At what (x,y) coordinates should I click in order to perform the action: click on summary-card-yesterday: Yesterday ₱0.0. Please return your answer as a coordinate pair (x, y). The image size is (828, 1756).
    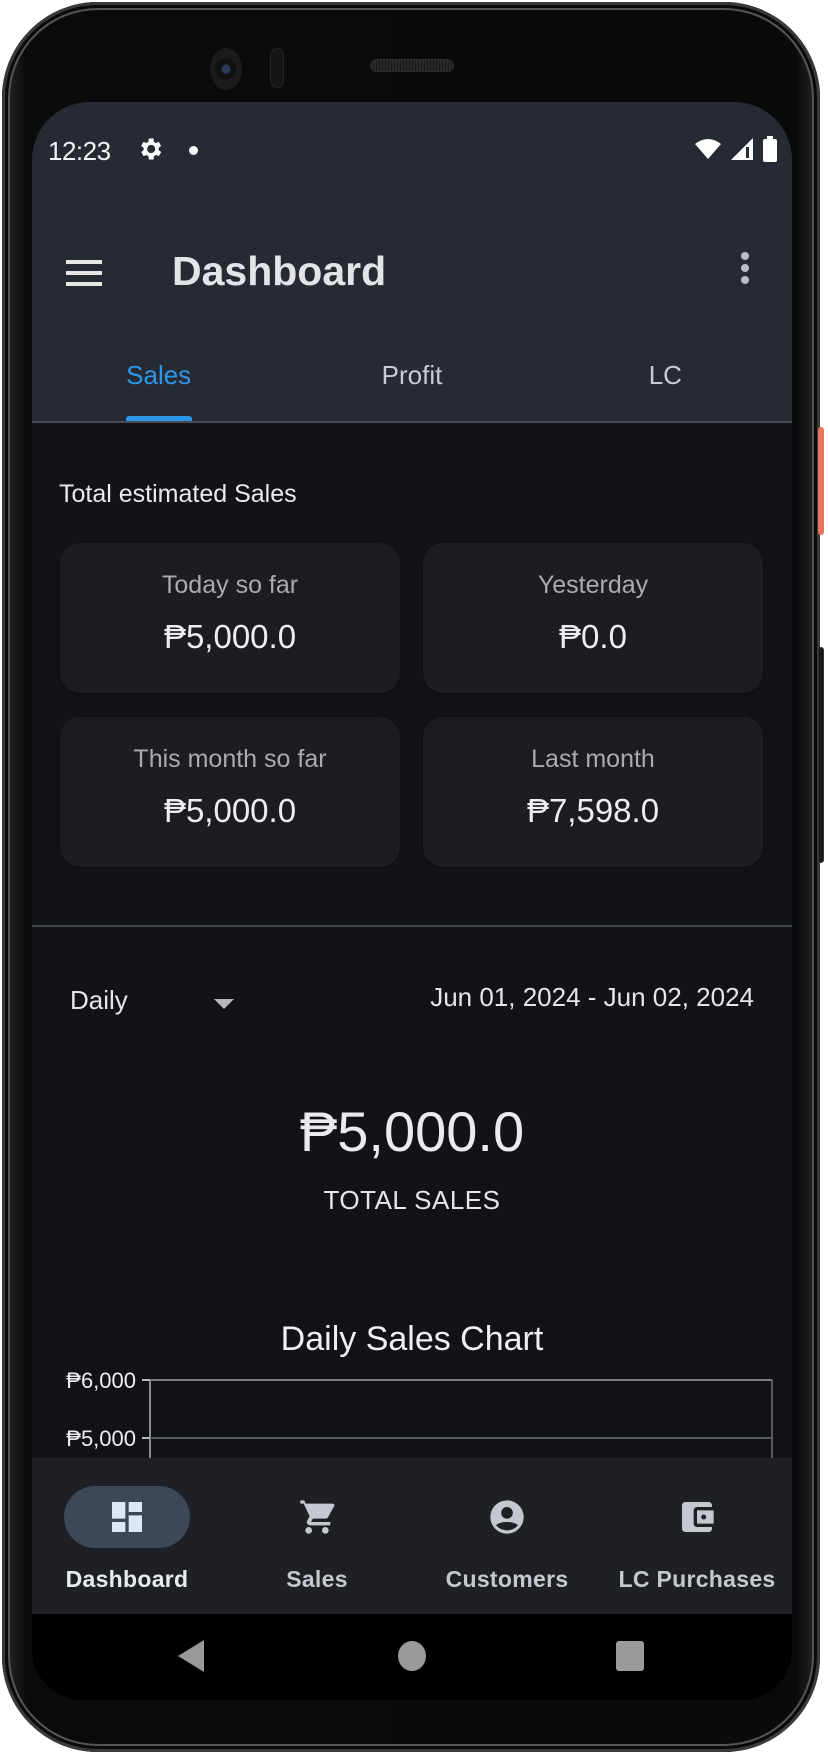
    Looking at the image, I should click on (593, 618).